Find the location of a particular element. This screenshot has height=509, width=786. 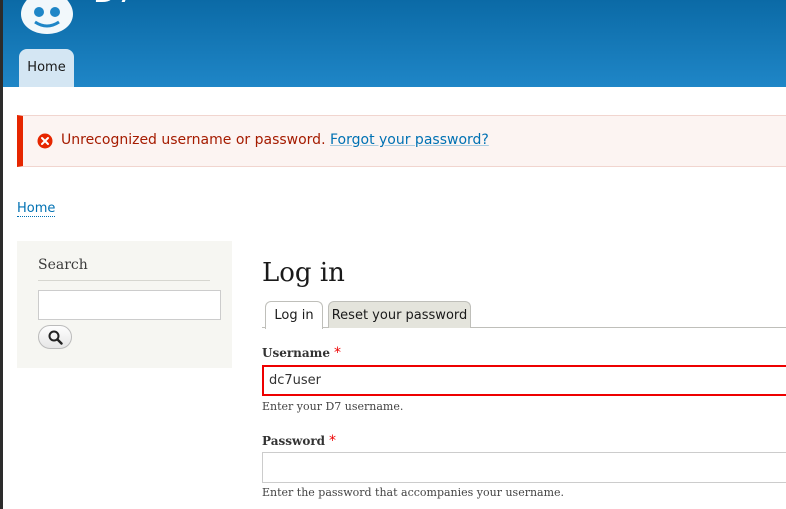

password-label: Password * is located at coordinates (299, 441).